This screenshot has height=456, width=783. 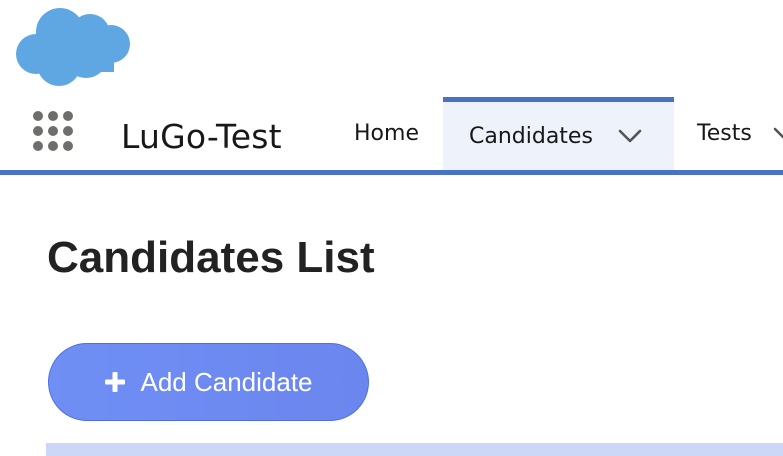 I want to click on add-candidate-button: Add Candidate, so click(x=208, y=382).